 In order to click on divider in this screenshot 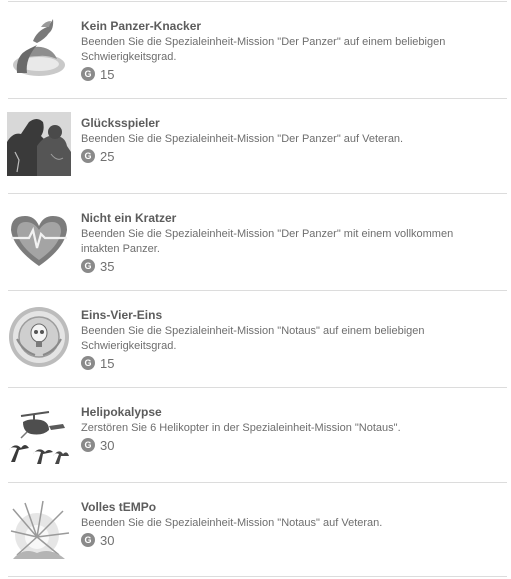, I will do `click(257, 576)`.